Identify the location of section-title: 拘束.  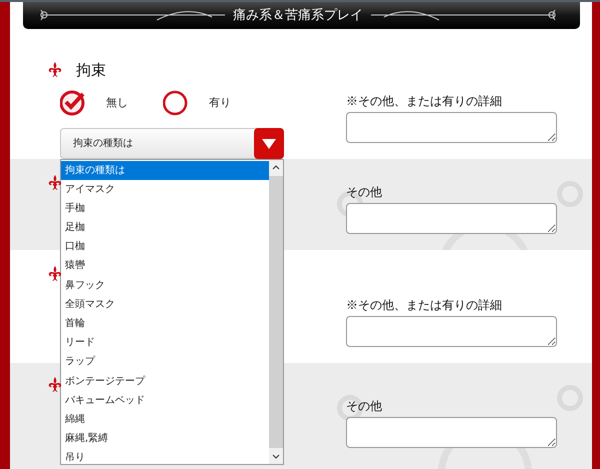
(91, 70).